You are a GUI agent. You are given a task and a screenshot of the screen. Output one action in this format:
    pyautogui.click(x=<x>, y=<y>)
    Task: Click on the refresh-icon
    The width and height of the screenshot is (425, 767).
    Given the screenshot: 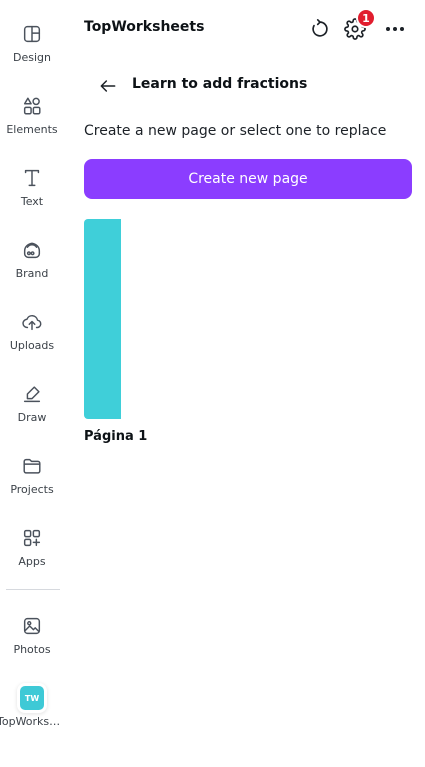 What is the action you would take?
    pyautogui.click(x=320, y=29)
    